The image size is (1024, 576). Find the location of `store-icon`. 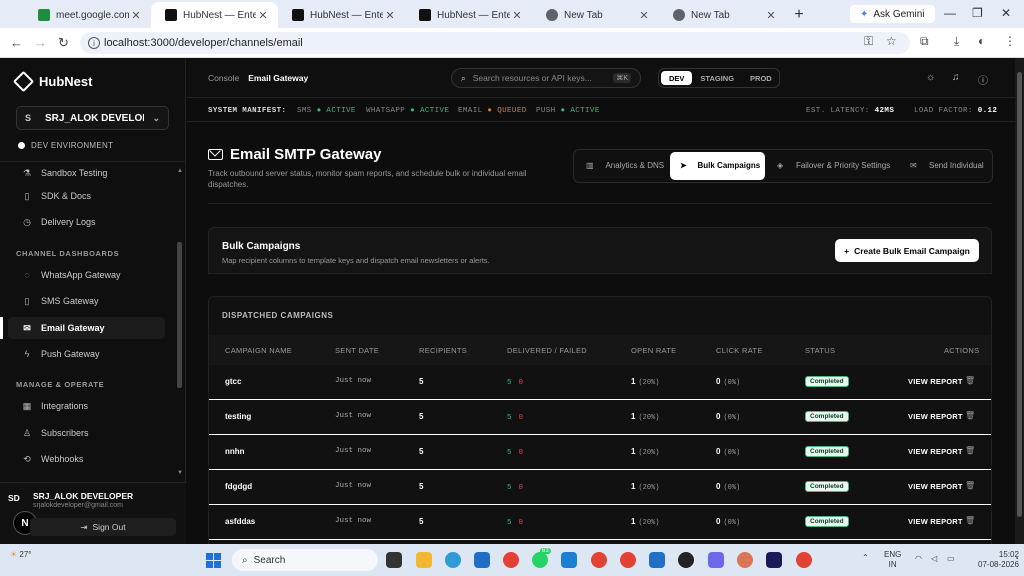

store-icon is located at coordinates (482, 560).